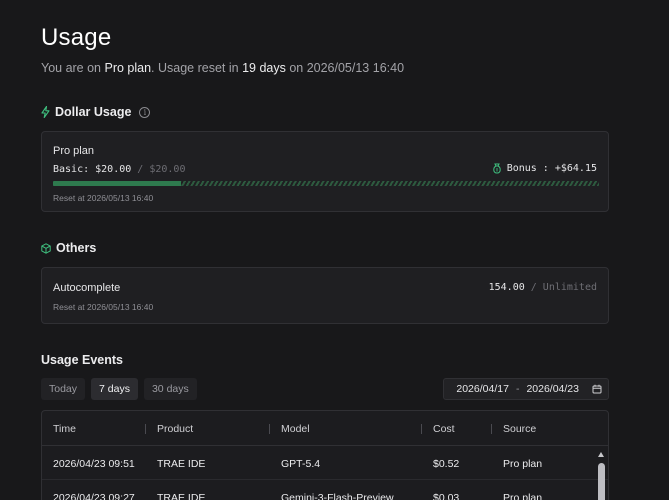  I want to click on info-icon: i, so click(145, 112).